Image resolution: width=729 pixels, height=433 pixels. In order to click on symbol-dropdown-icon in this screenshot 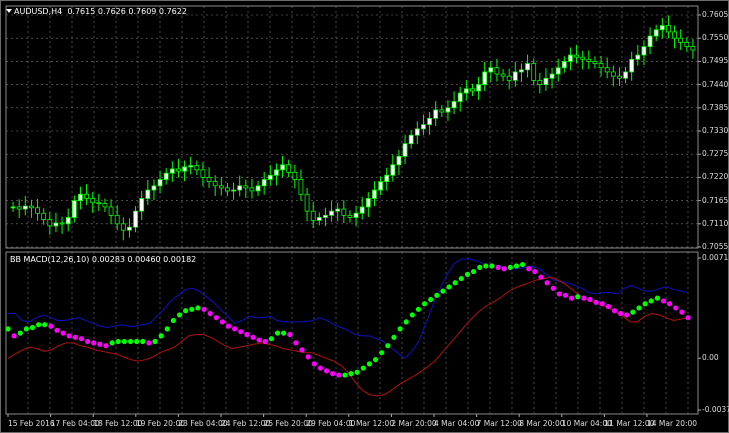, I will do `click(9, 11)`.